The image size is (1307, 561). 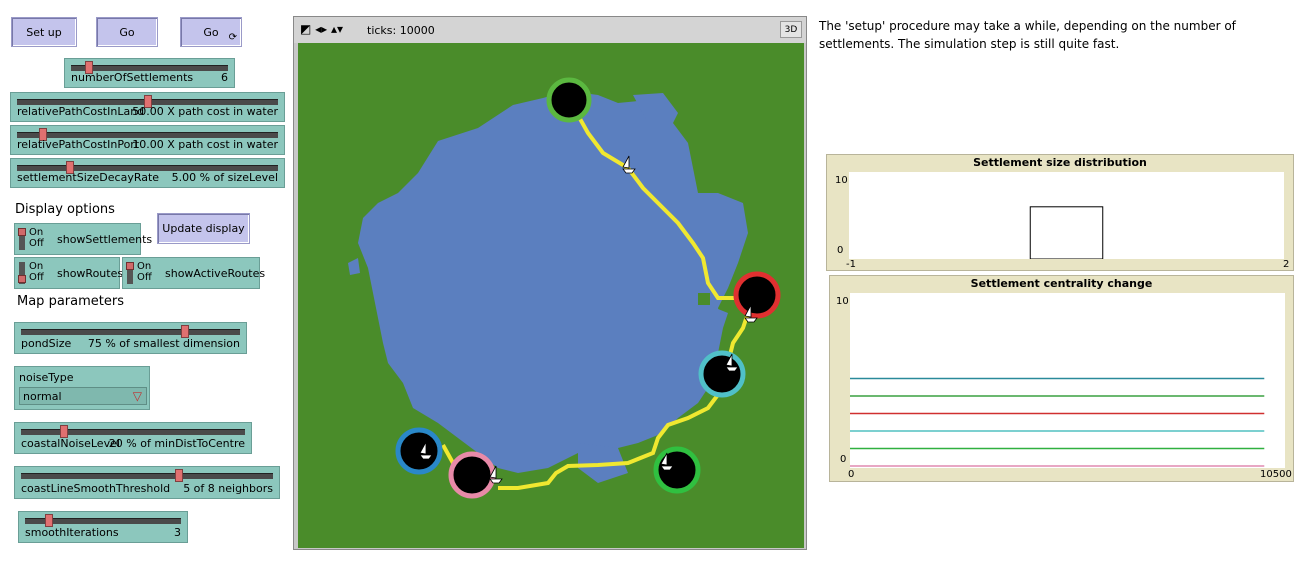 I want to click on slider-value: 20 % of minDistToCentre, so click(x=176, y=443).